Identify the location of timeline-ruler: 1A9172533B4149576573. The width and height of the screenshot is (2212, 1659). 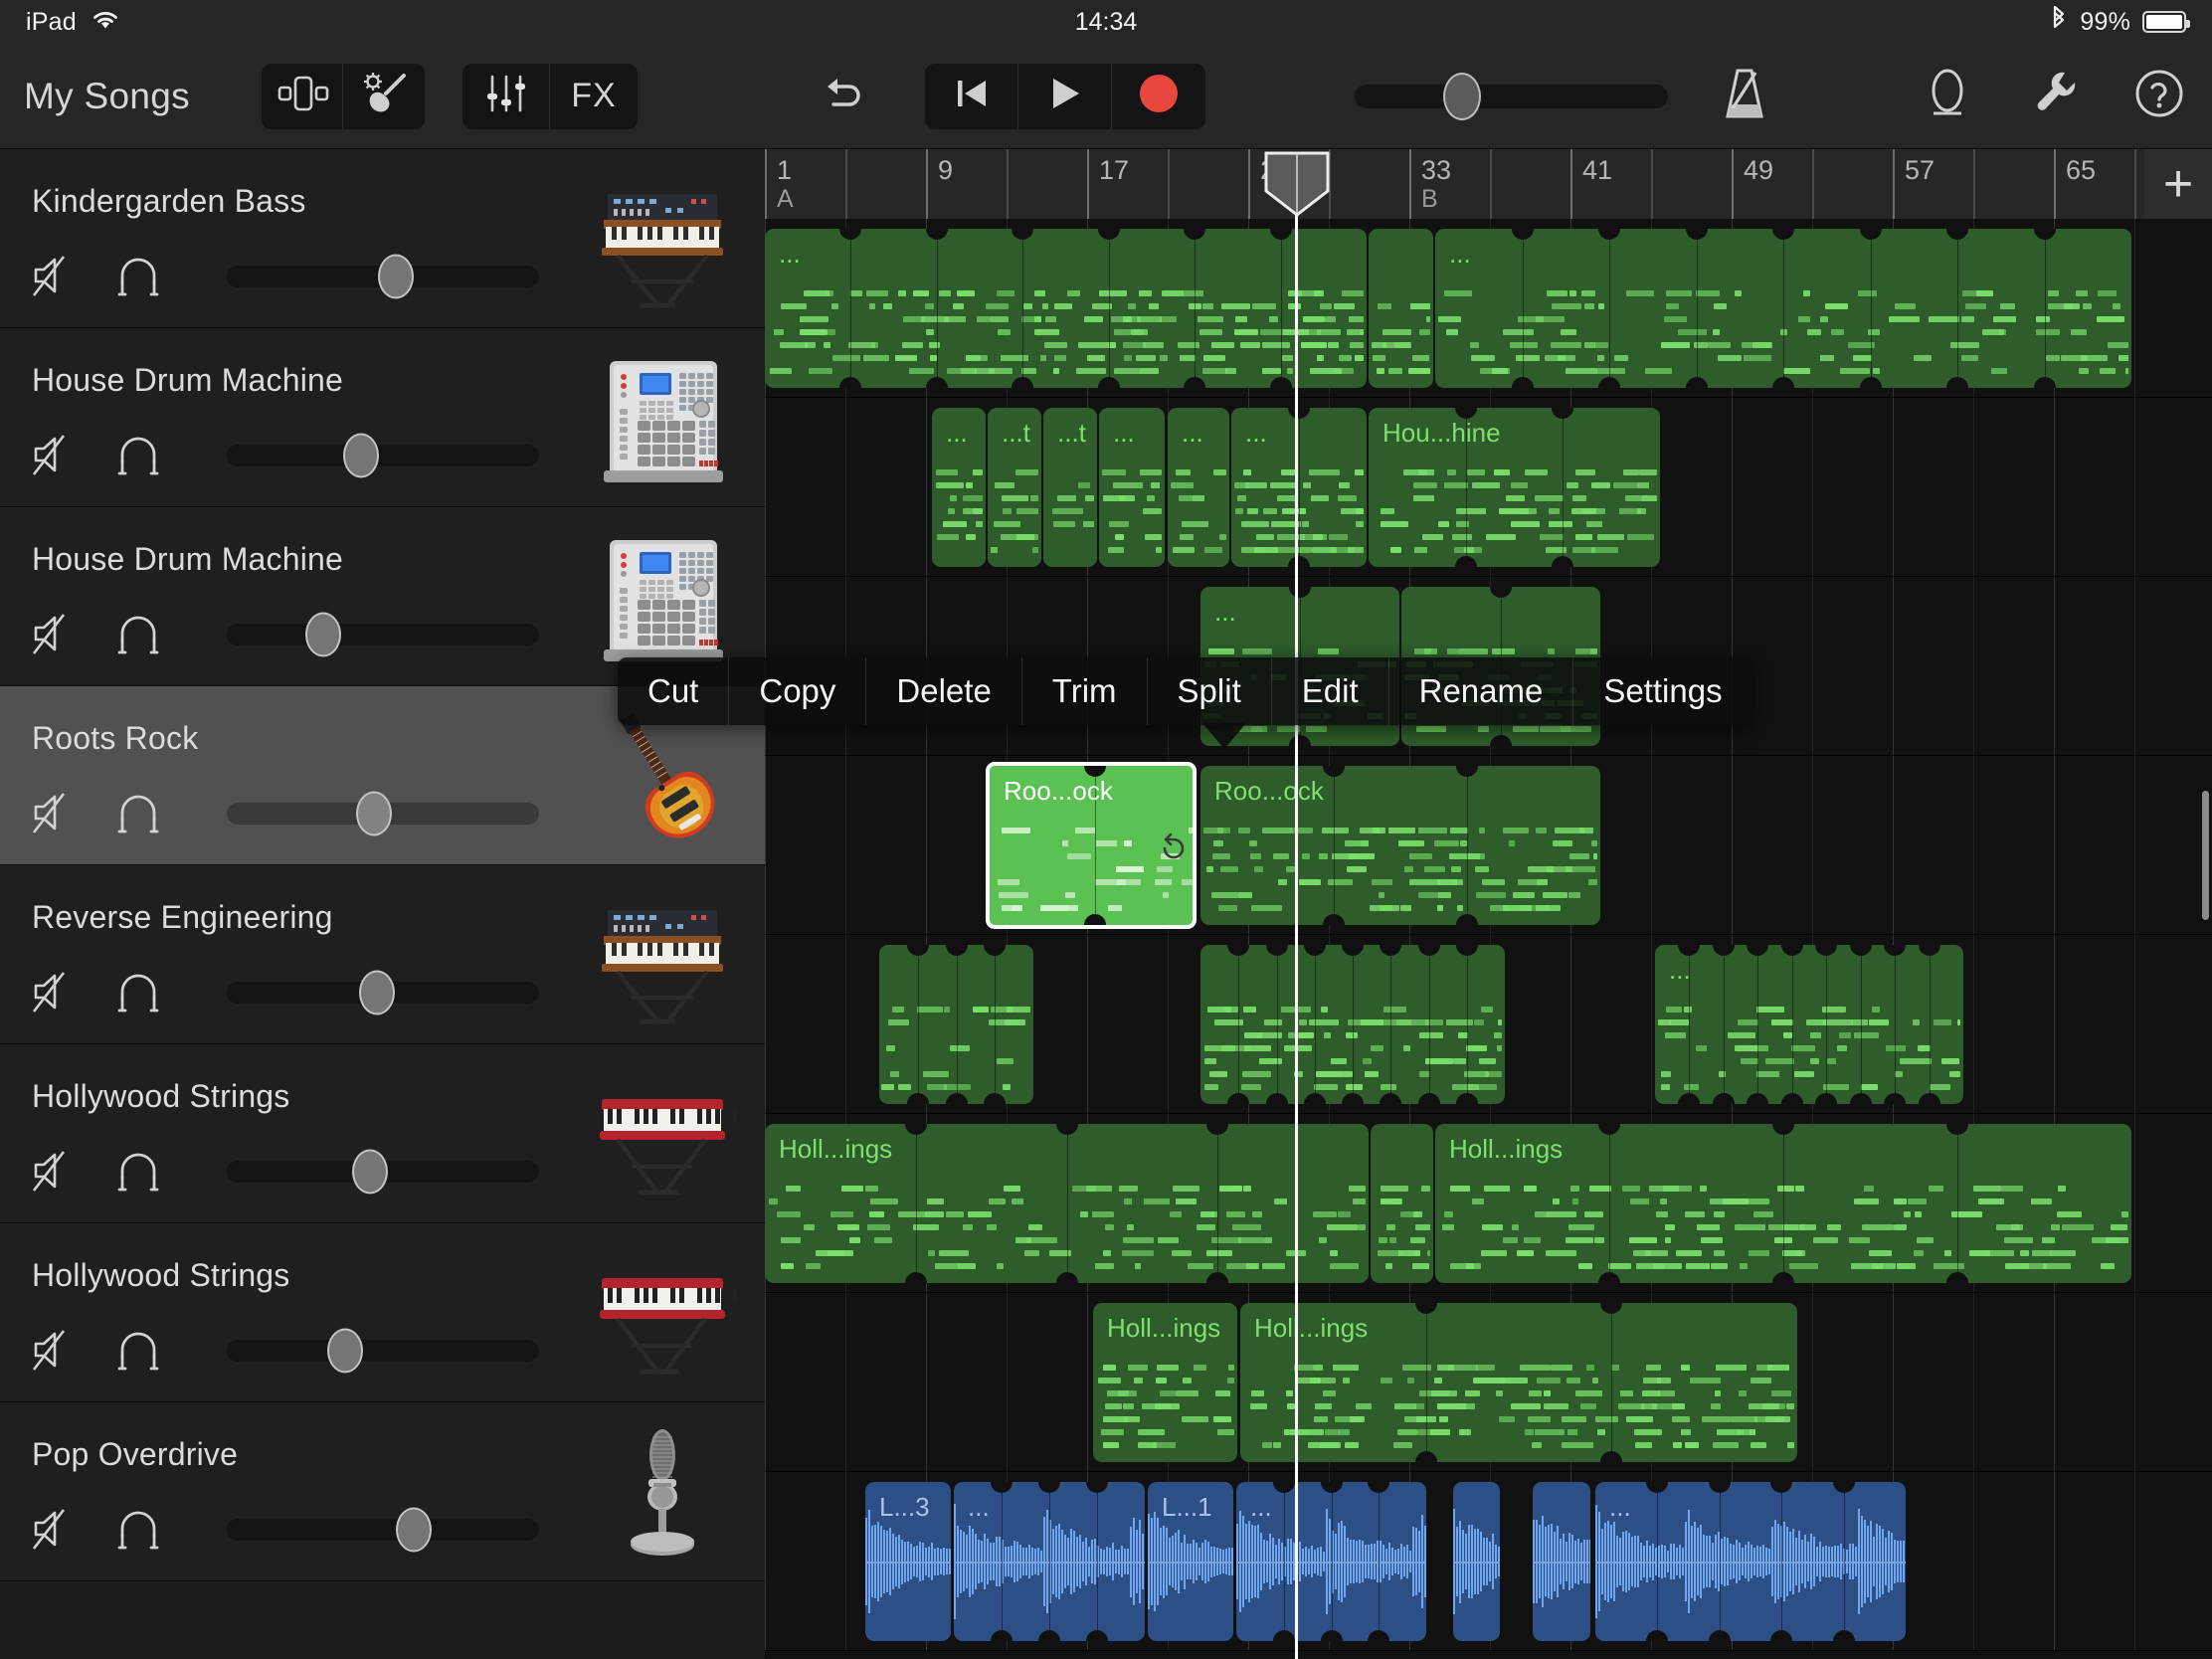
(1488, 184).